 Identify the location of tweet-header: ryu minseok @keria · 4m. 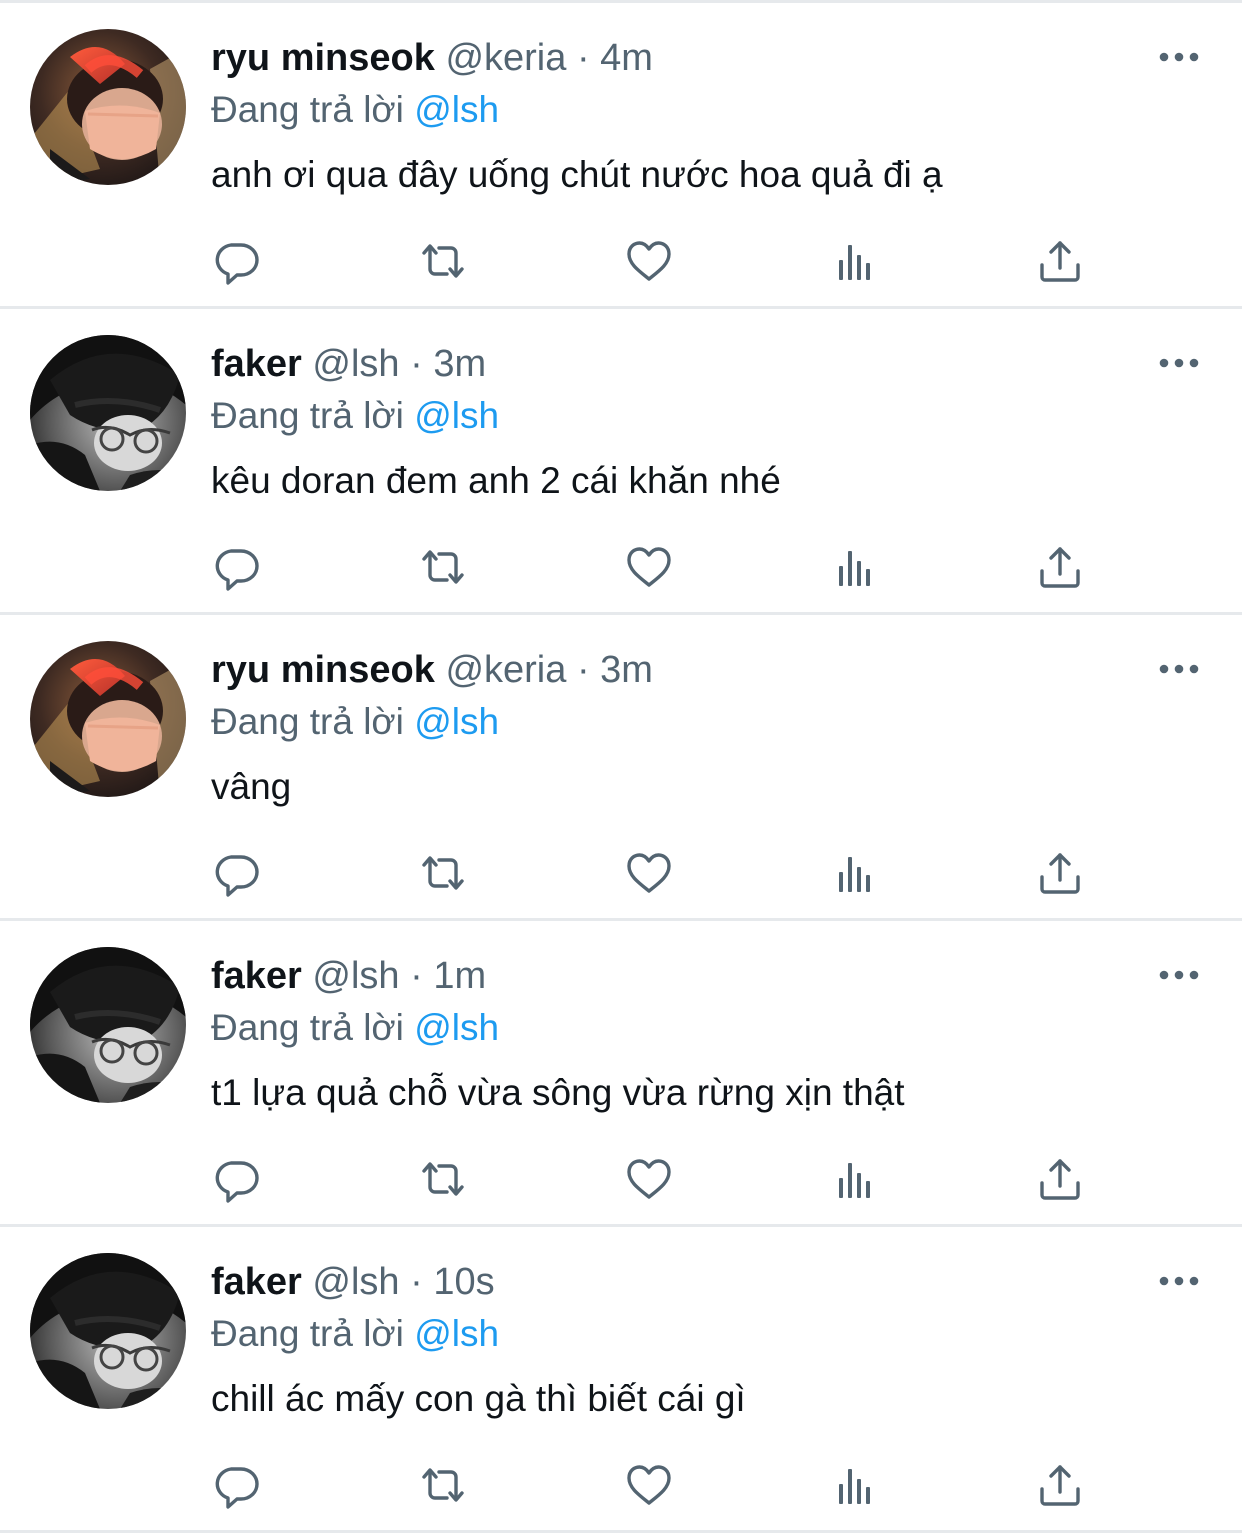
(432, 58).